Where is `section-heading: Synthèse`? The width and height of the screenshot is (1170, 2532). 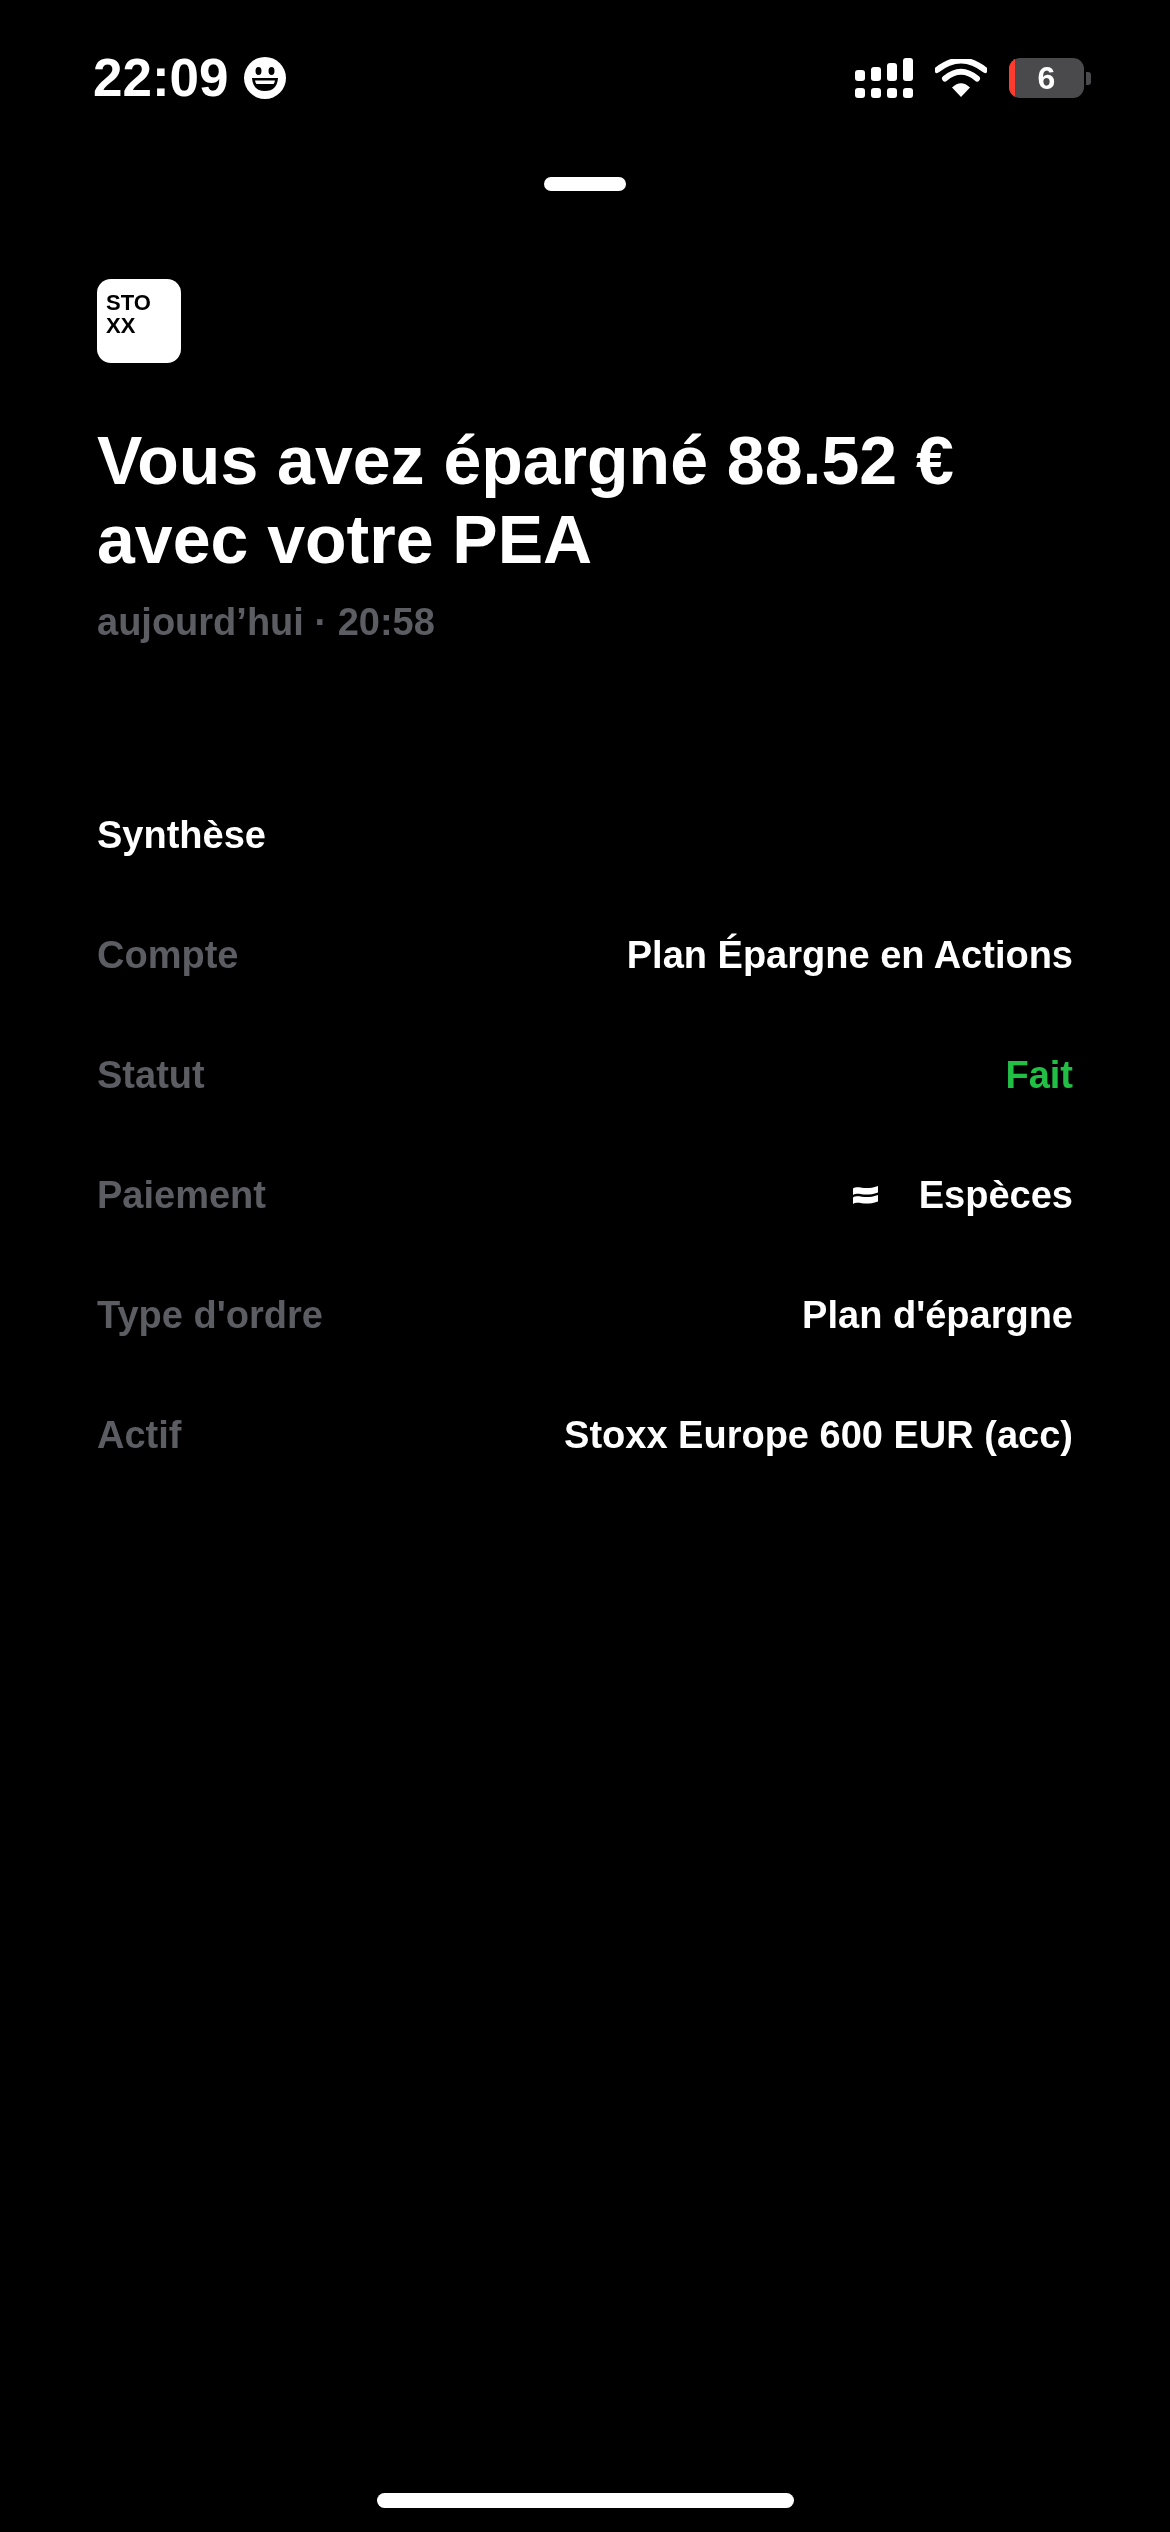 section-heading: Synthèse is located at coordinates (181, 835).